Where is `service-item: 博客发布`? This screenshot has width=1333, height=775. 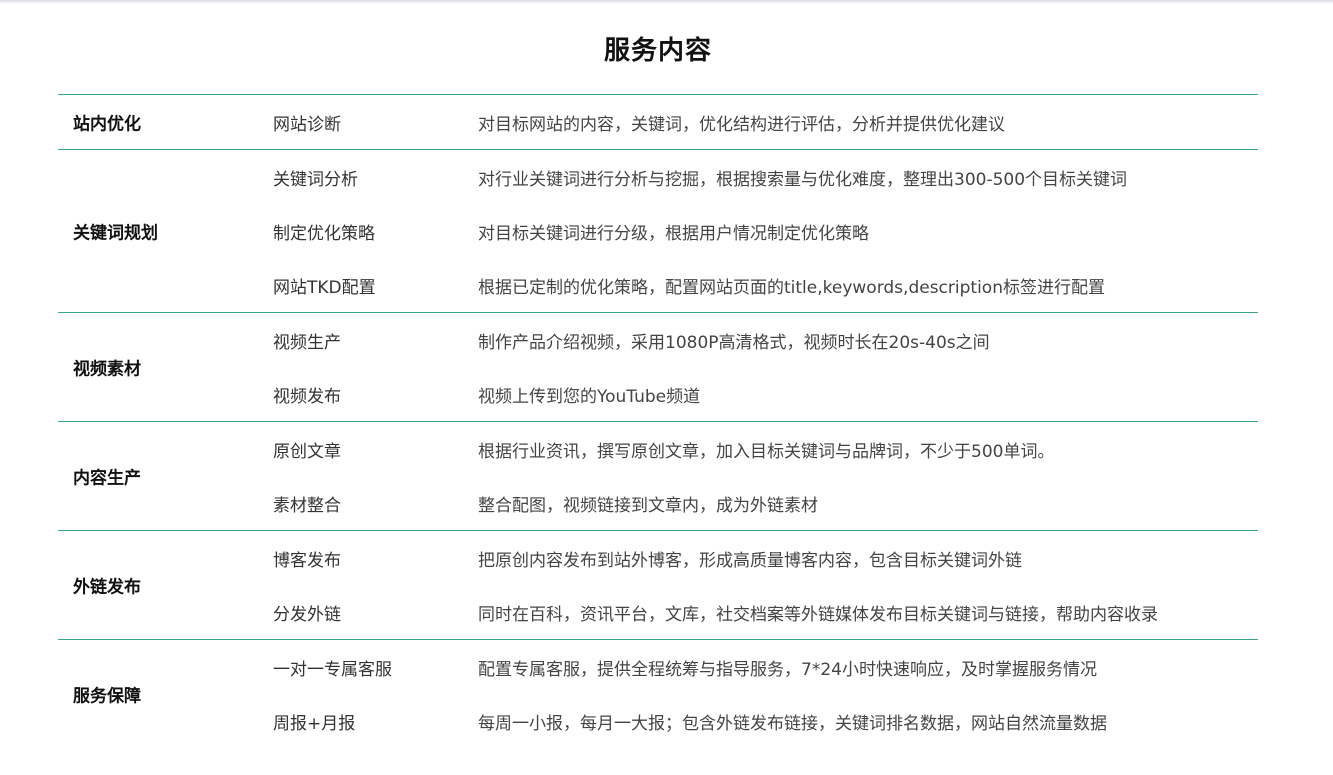
service-item: 博客发布 is located at coordinates (307, 560).